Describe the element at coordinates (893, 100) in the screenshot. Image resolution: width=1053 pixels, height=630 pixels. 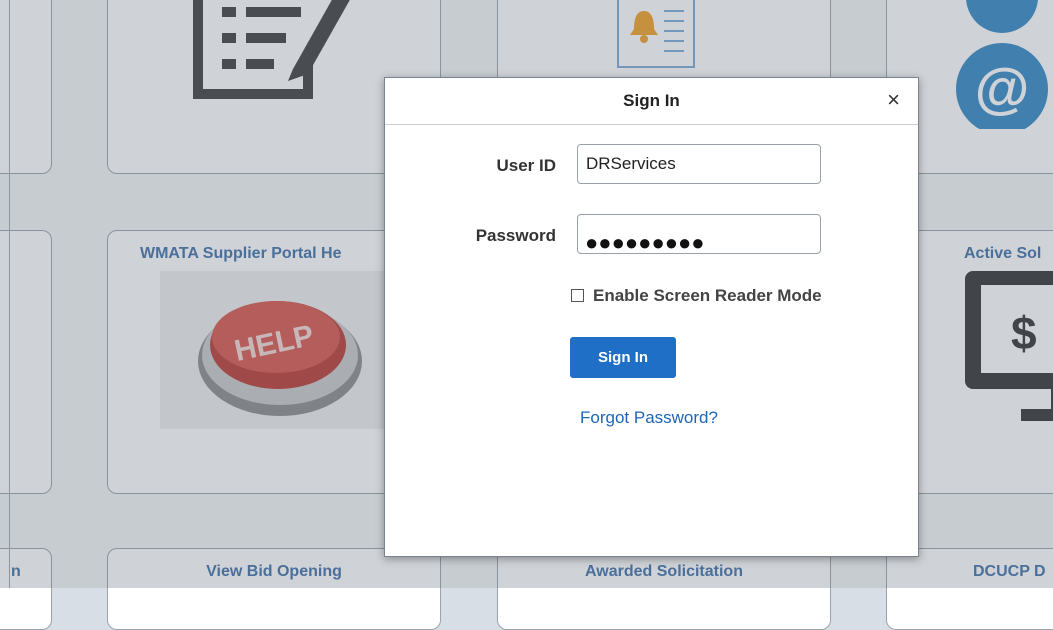
I see `close-icon: ×` at that location.